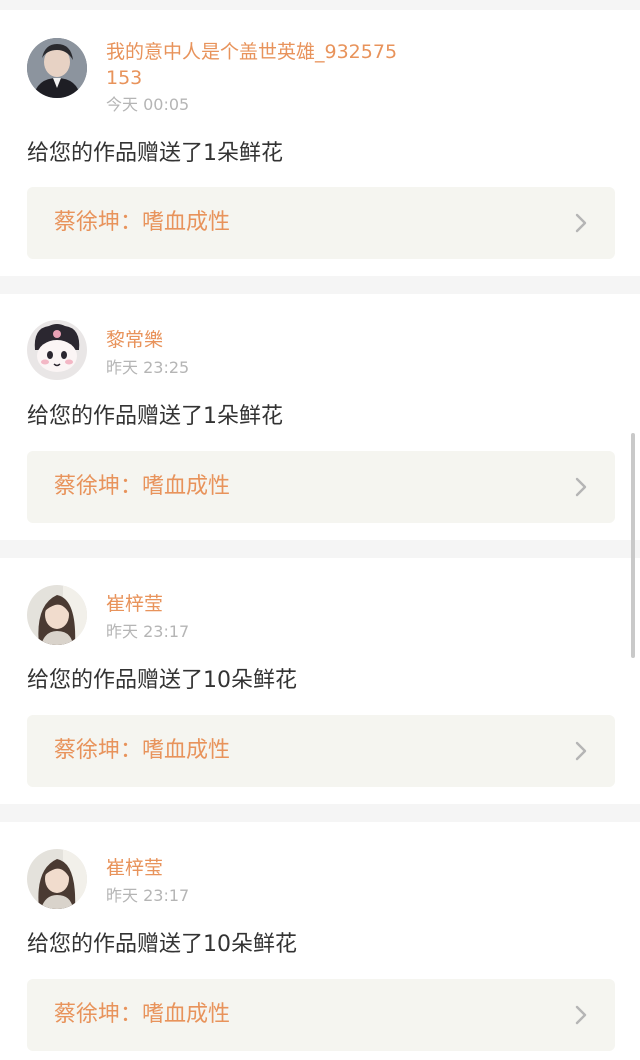 The image size is (640, 1060). I want to click on avatar-kuromi-plush-icon, so click(57, 350).